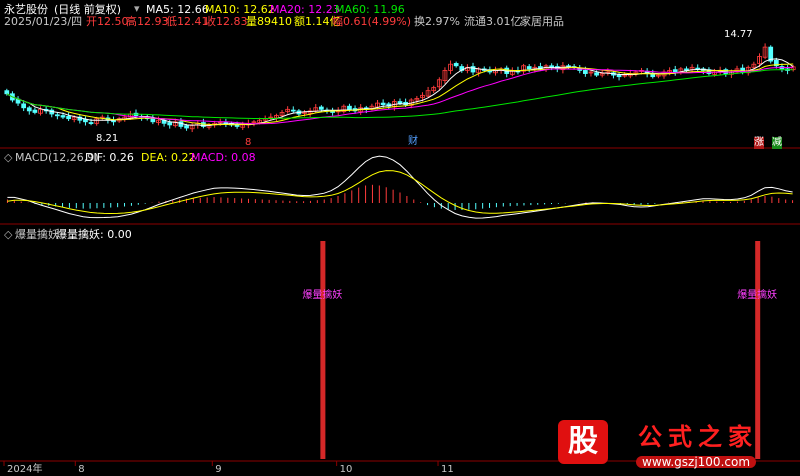  I want to click on low-label: 低12.41, so click(187, 21).